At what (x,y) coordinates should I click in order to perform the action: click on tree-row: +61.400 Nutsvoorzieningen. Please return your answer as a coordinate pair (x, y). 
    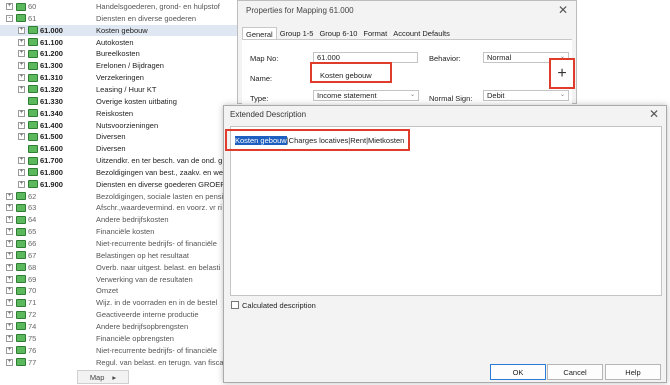
    Looking at the image, I should click on (119, 125).